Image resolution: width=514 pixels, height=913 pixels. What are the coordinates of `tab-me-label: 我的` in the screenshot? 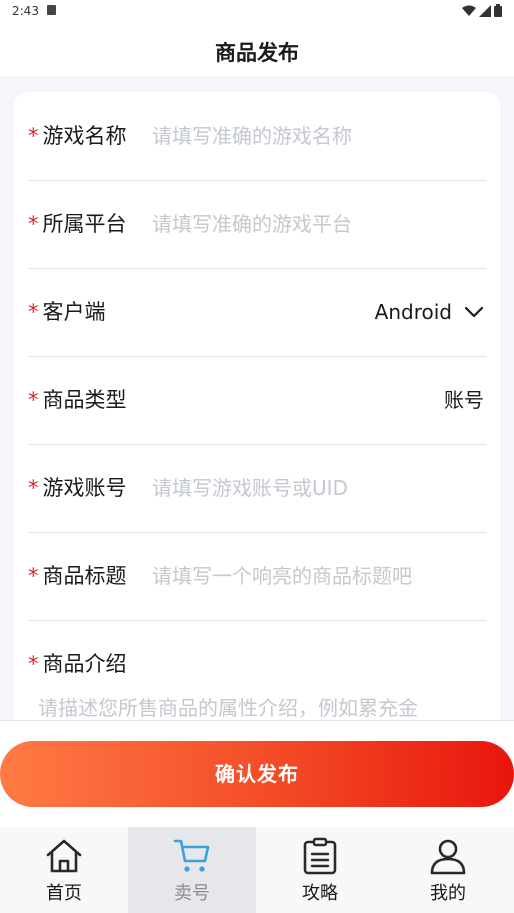 It's located at (448, 893).